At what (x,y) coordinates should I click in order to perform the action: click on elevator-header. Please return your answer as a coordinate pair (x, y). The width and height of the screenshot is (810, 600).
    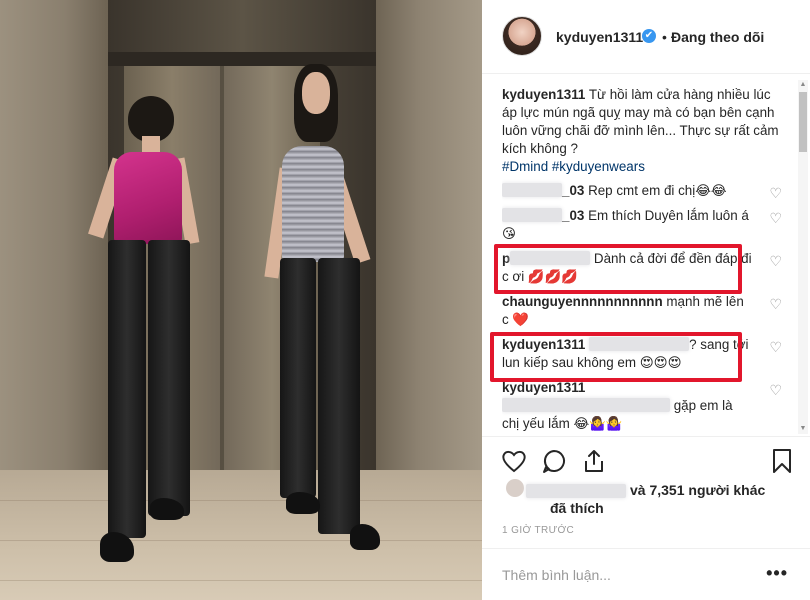
    Looking at the image, I should click on (242, 59).